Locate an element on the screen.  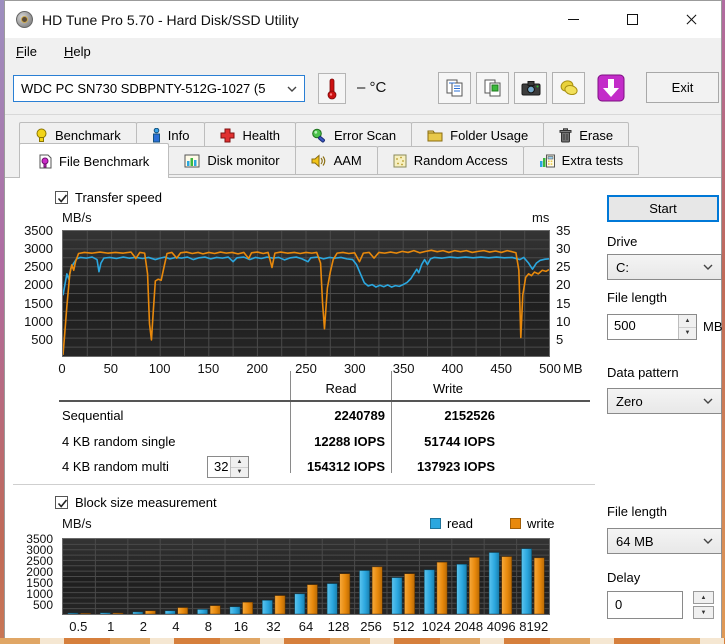
delay-up-button: ▲ is located at coordinates (703, 597).